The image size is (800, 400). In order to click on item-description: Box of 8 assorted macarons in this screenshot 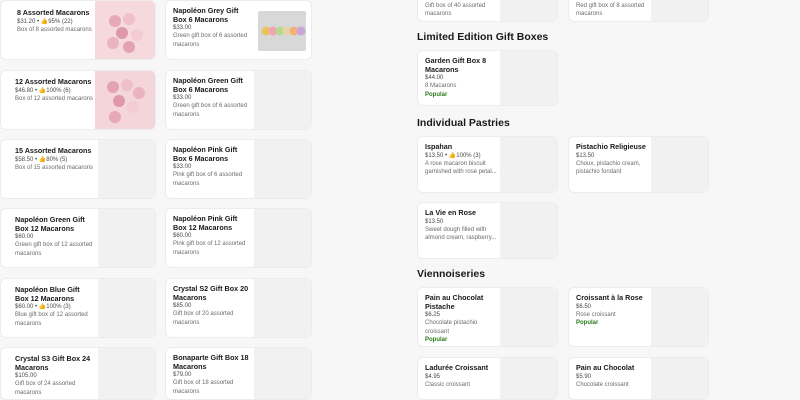, I will do `click(54, 29)`.